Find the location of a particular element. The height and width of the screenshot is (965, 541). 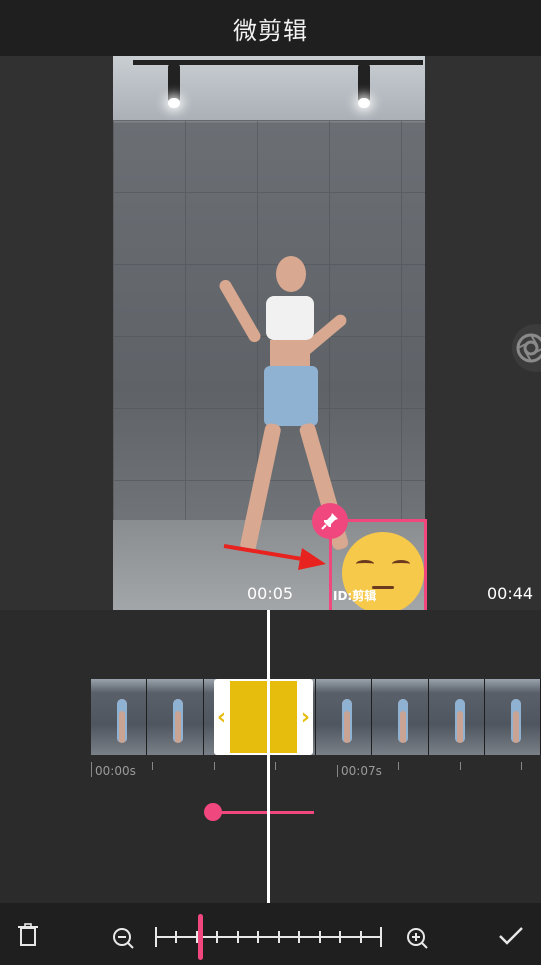

chevron-right-icon: › is located at coordinates (305, 717).